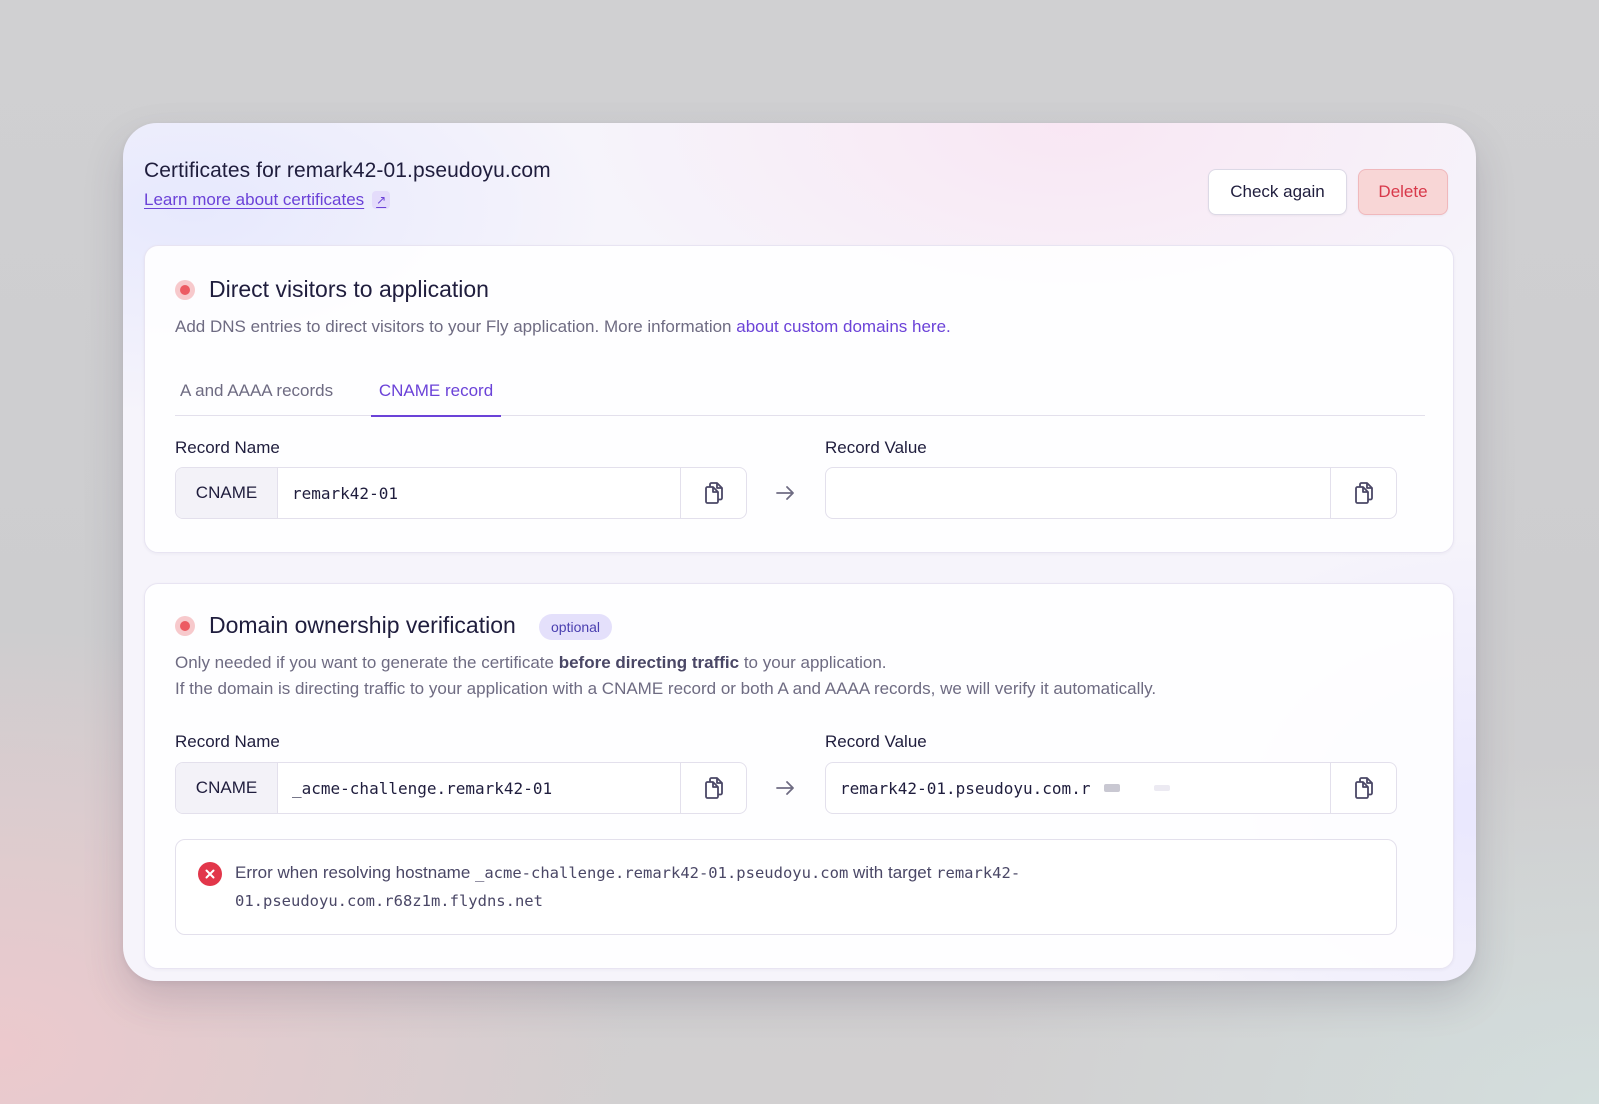  Describe the element at coordinates (265, 391) in the screenshot. I see `tab-a-aaaa-records: A and AAAA records` at that location.